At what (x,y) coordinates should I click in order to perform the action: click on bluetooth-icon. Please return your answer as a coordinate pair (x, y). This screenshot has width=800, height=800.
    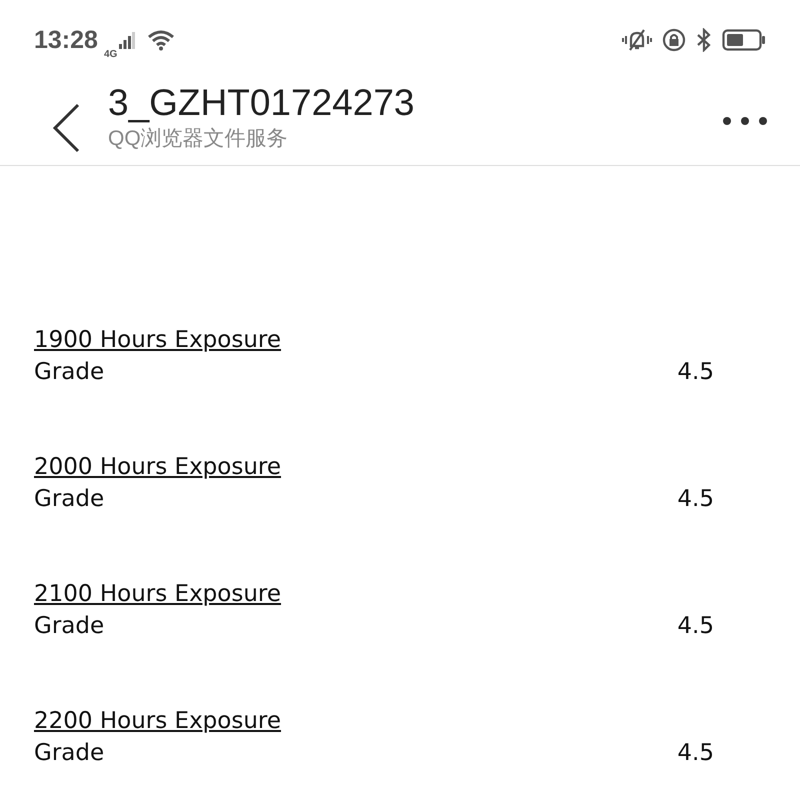
    Looking at the image, I should click on (704, 40).